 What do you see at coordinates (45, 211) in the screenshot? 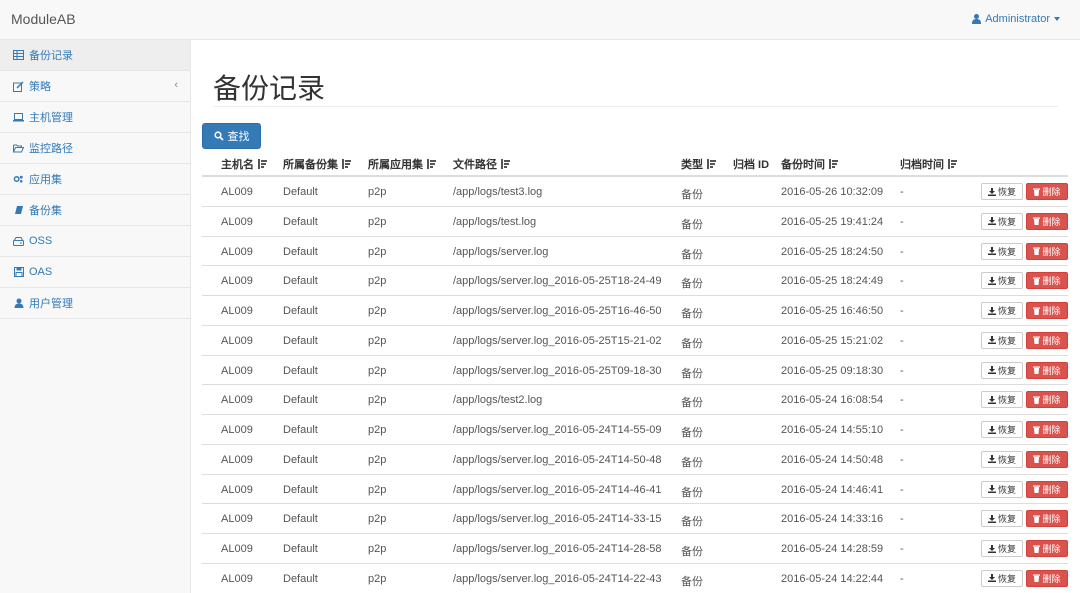
I see `sidebar-item-label: 备份集` at bounding box center [45, 211].